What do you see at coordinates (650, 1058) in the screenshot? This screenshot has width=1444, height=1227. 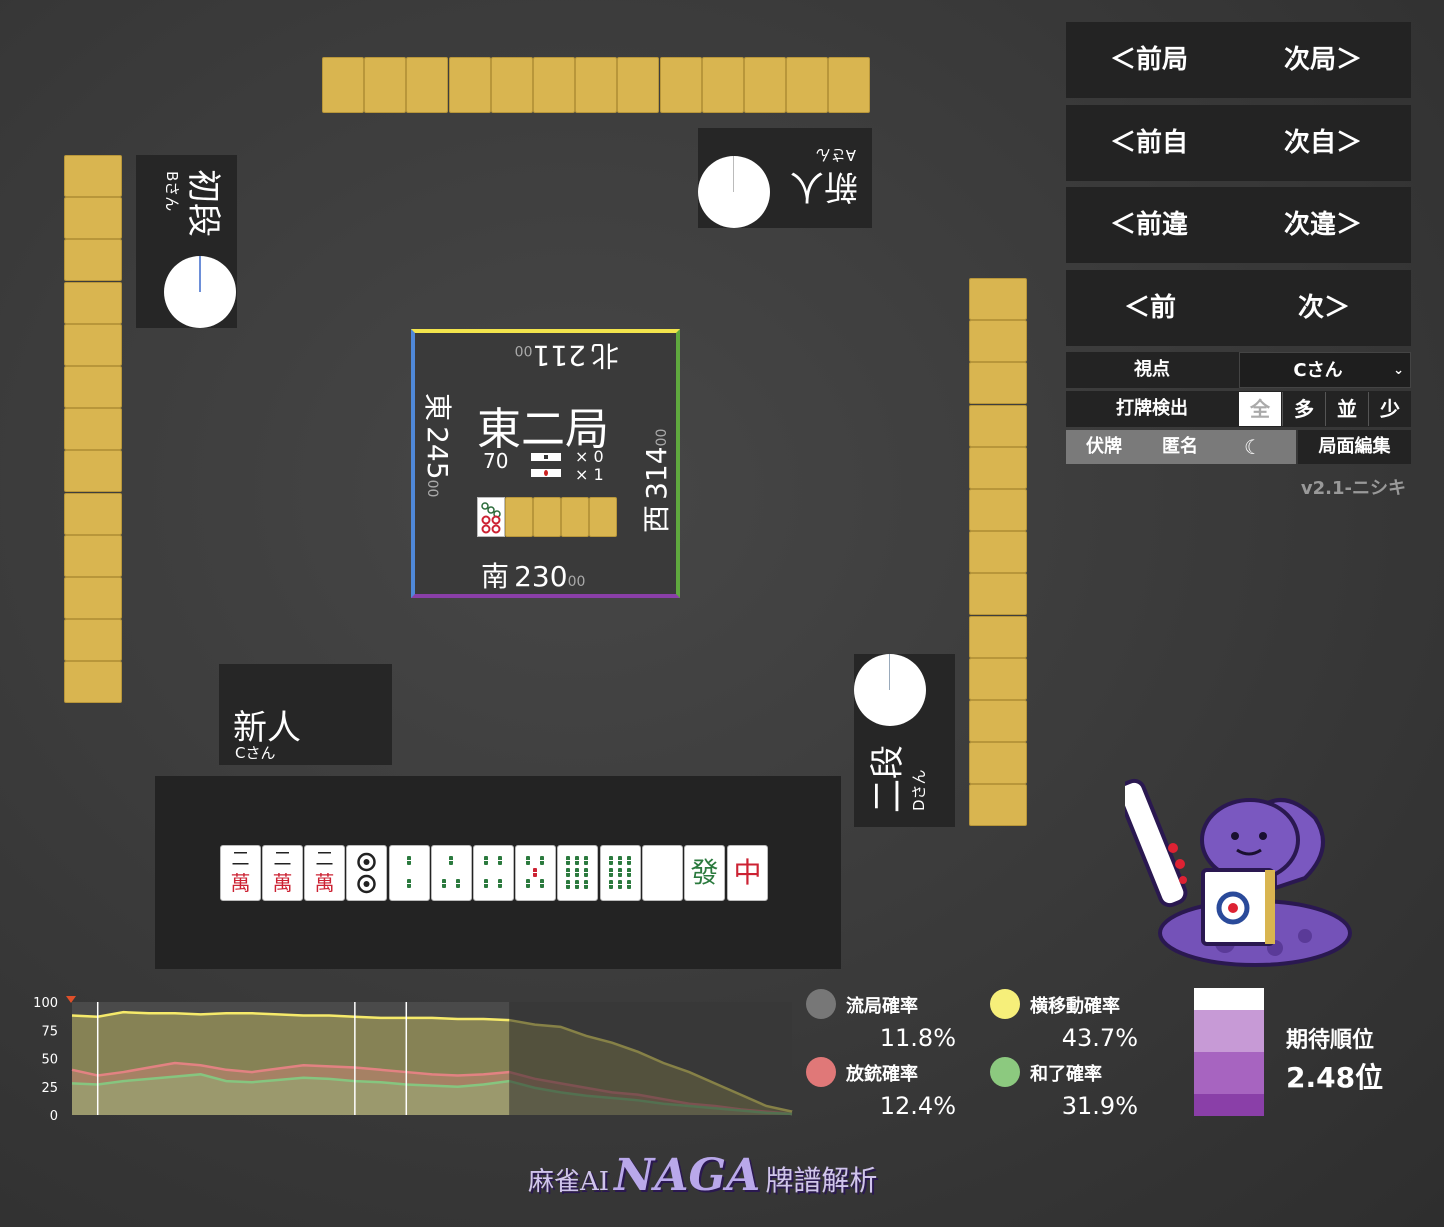 I see `future-shade` at bounding box center [650, 1058].